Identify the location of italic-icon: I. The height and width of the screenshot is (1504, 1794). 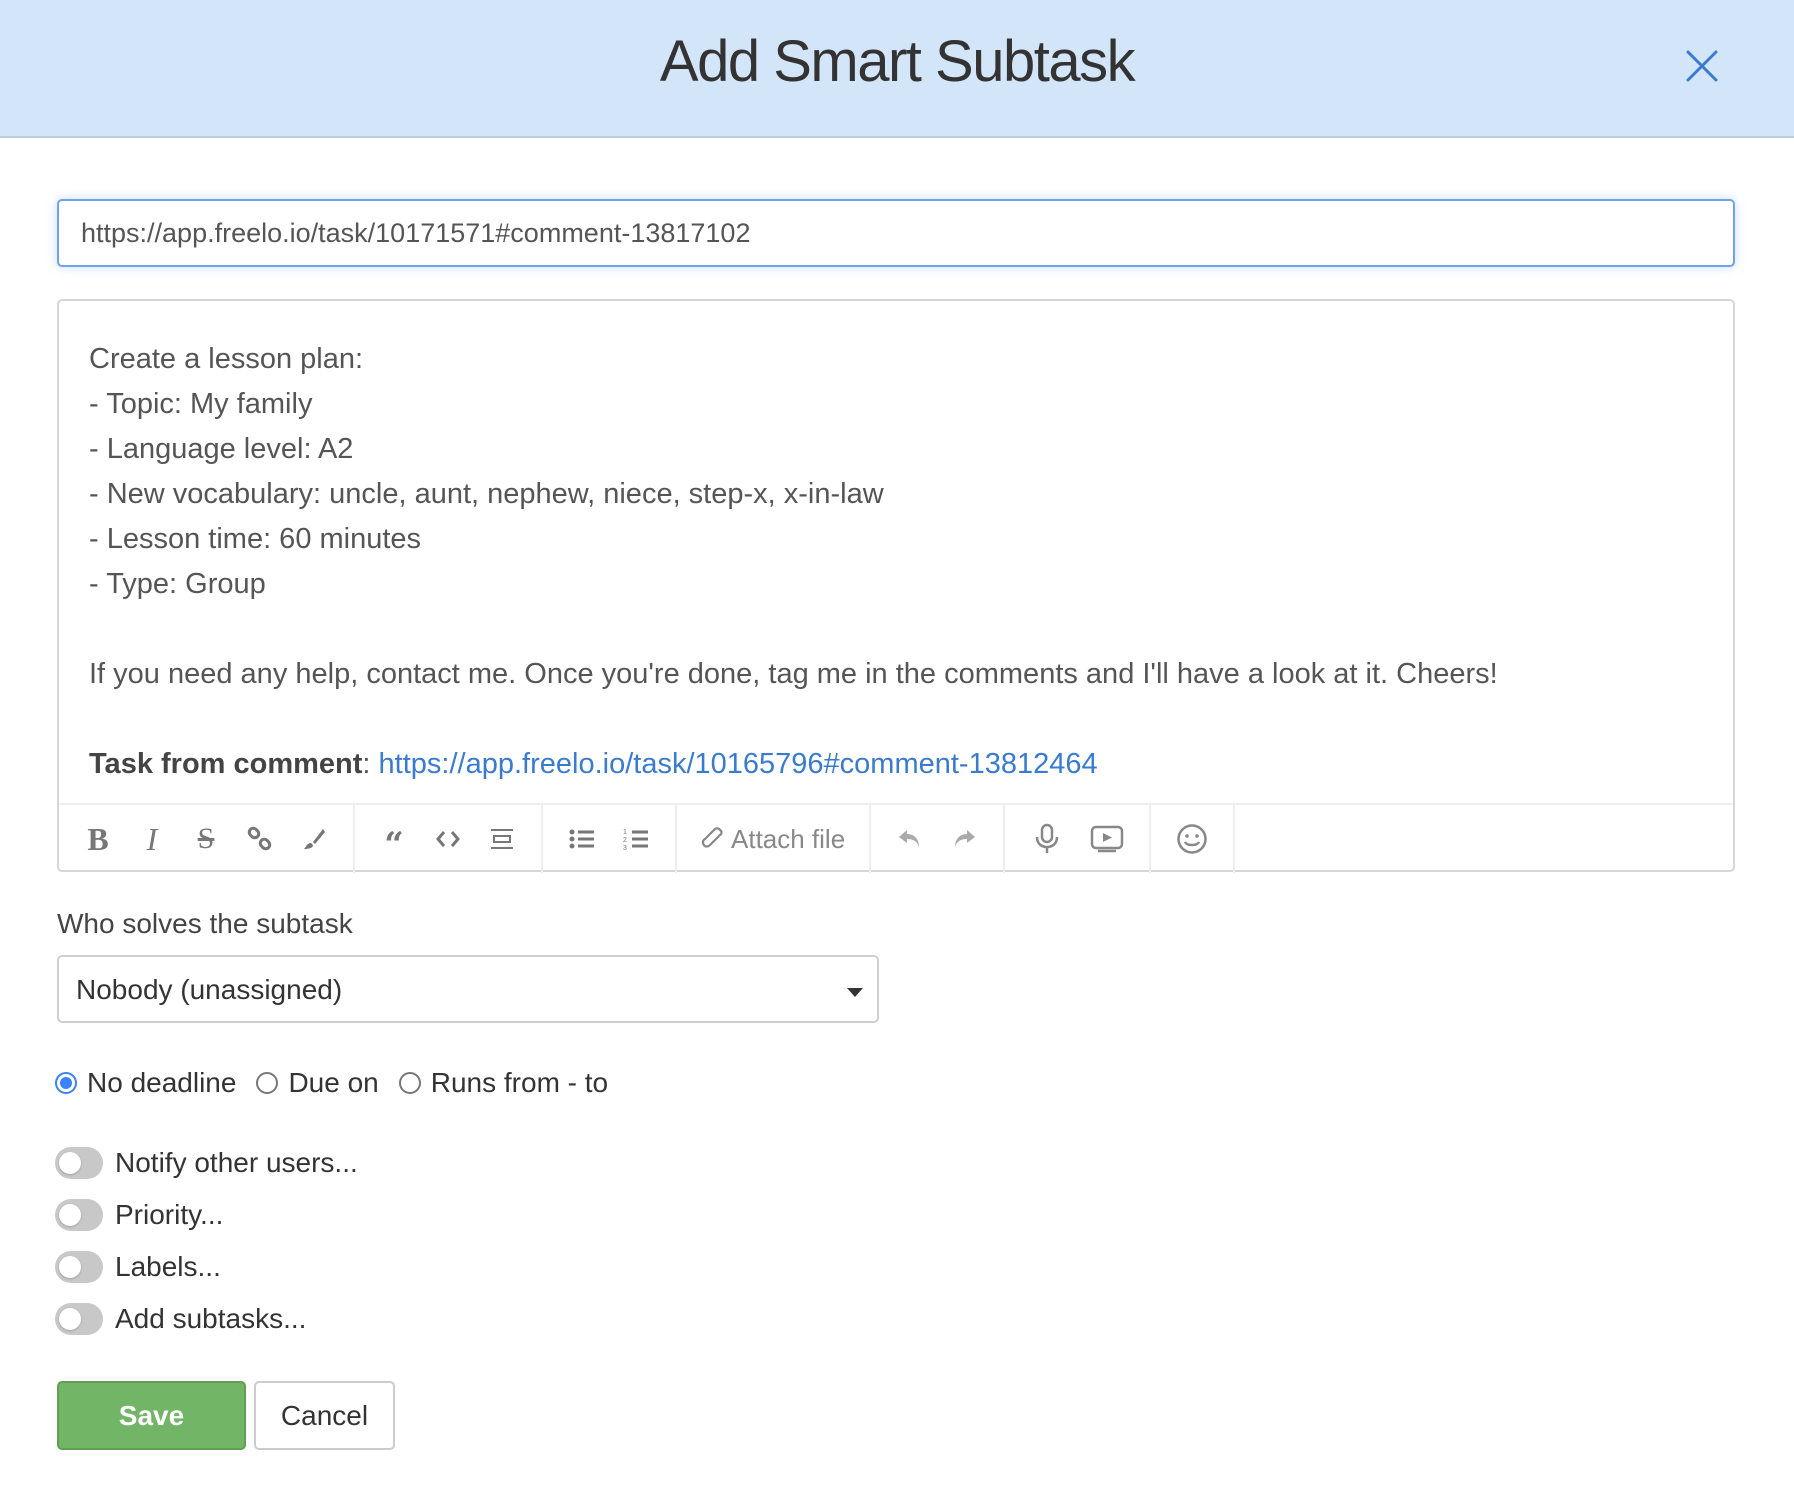
(152, 838).